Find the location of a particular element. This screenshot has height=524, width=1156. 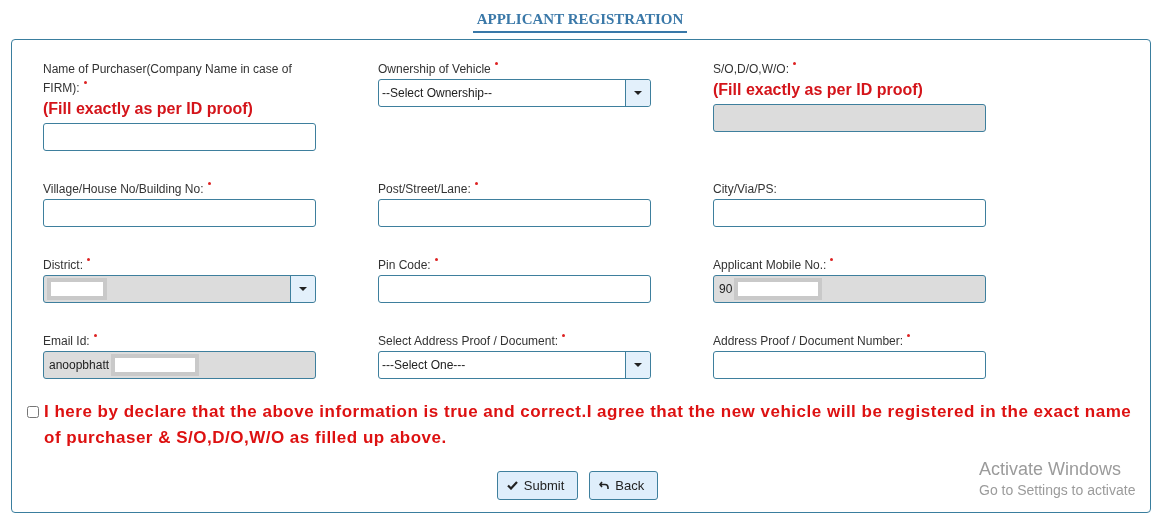

back-arrow-icon is located at coordinates (604, 485).